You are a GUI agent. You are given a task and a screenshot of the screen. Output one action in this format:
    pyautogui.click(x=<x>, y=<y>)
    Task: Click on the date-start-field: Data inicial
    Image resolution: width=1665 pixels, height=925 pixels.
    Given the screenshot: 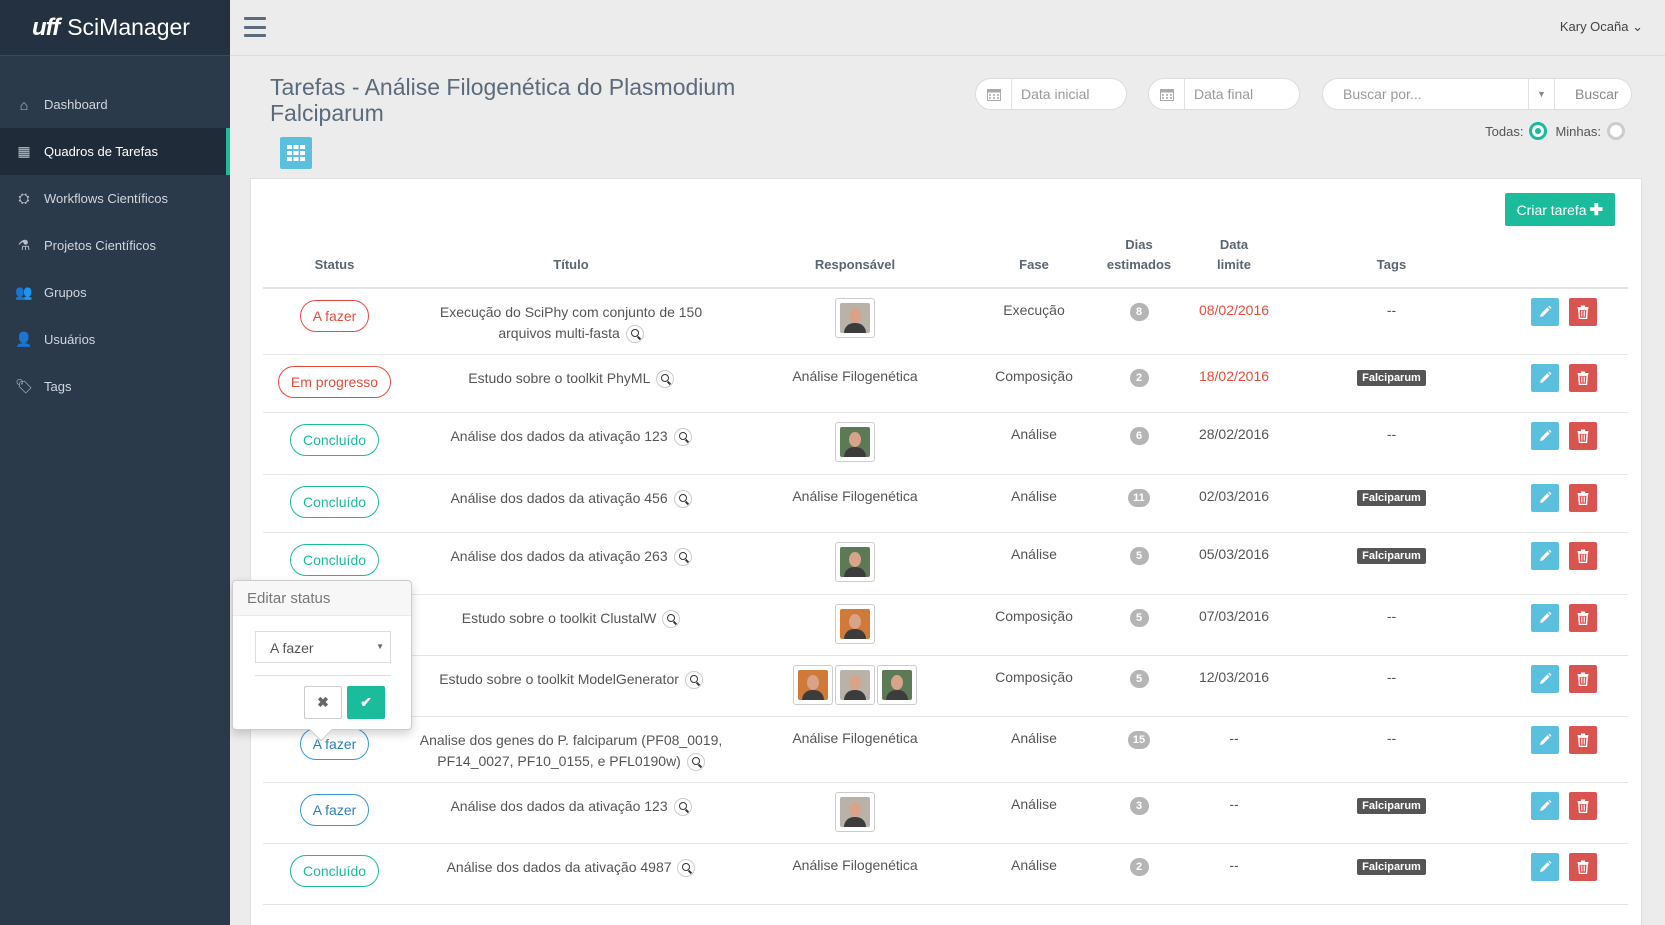 What is the action you would take?
    pyautogui.click(x=1051, y=94)
    